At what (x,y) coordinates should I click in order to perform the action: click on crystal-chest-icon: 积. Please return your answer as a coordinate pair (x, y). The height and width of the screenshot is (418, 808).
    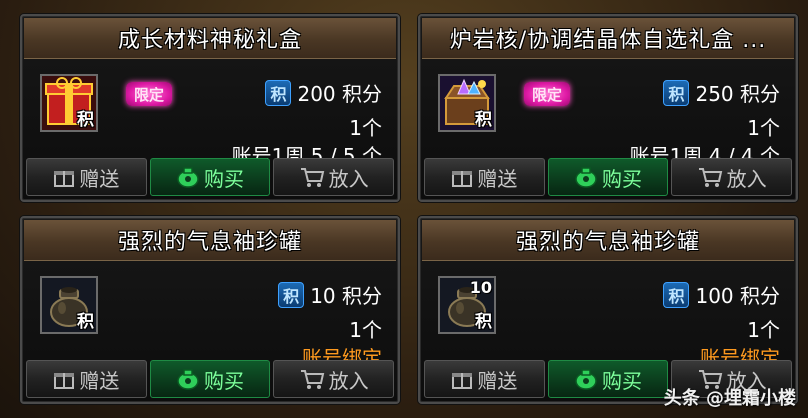
    Looking at the image, I should click on (467, 103).